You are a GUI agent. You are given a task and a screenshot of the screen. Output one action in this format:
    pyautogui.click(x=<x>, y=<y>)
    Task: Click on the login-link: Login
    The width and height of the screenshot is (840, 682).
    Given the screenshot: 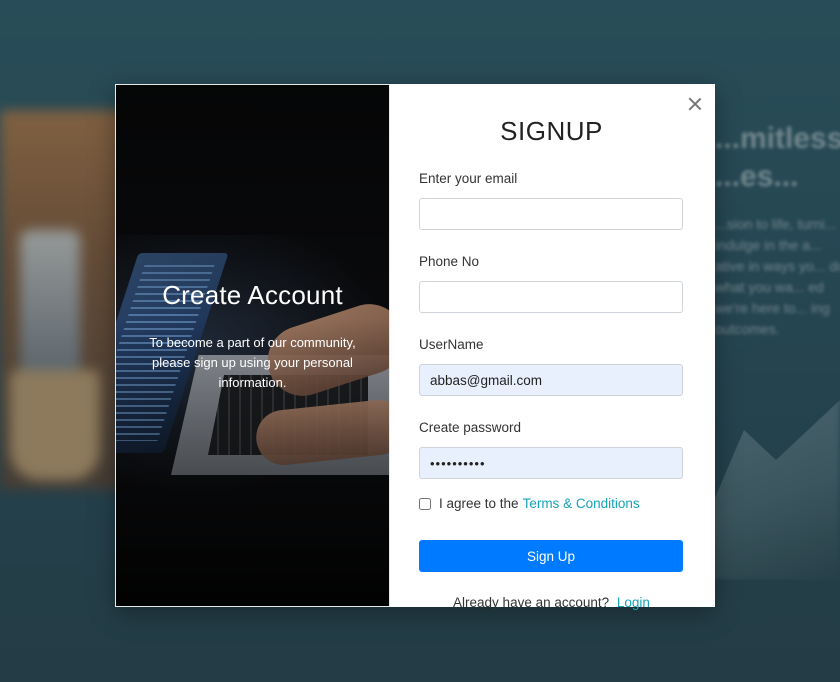 What is the action you would take?
    pyautogui.click(x=633, y=602)
    